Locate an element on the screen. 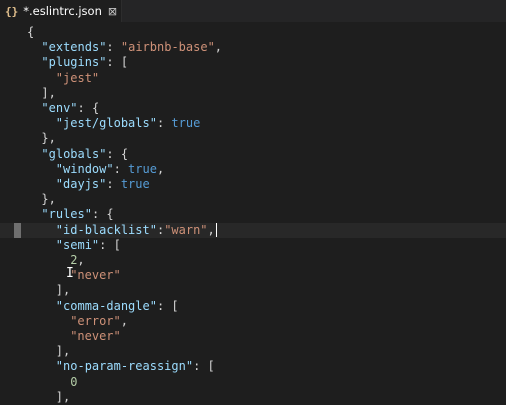  code-token: "plugins" is located at coordinates (74, 62).